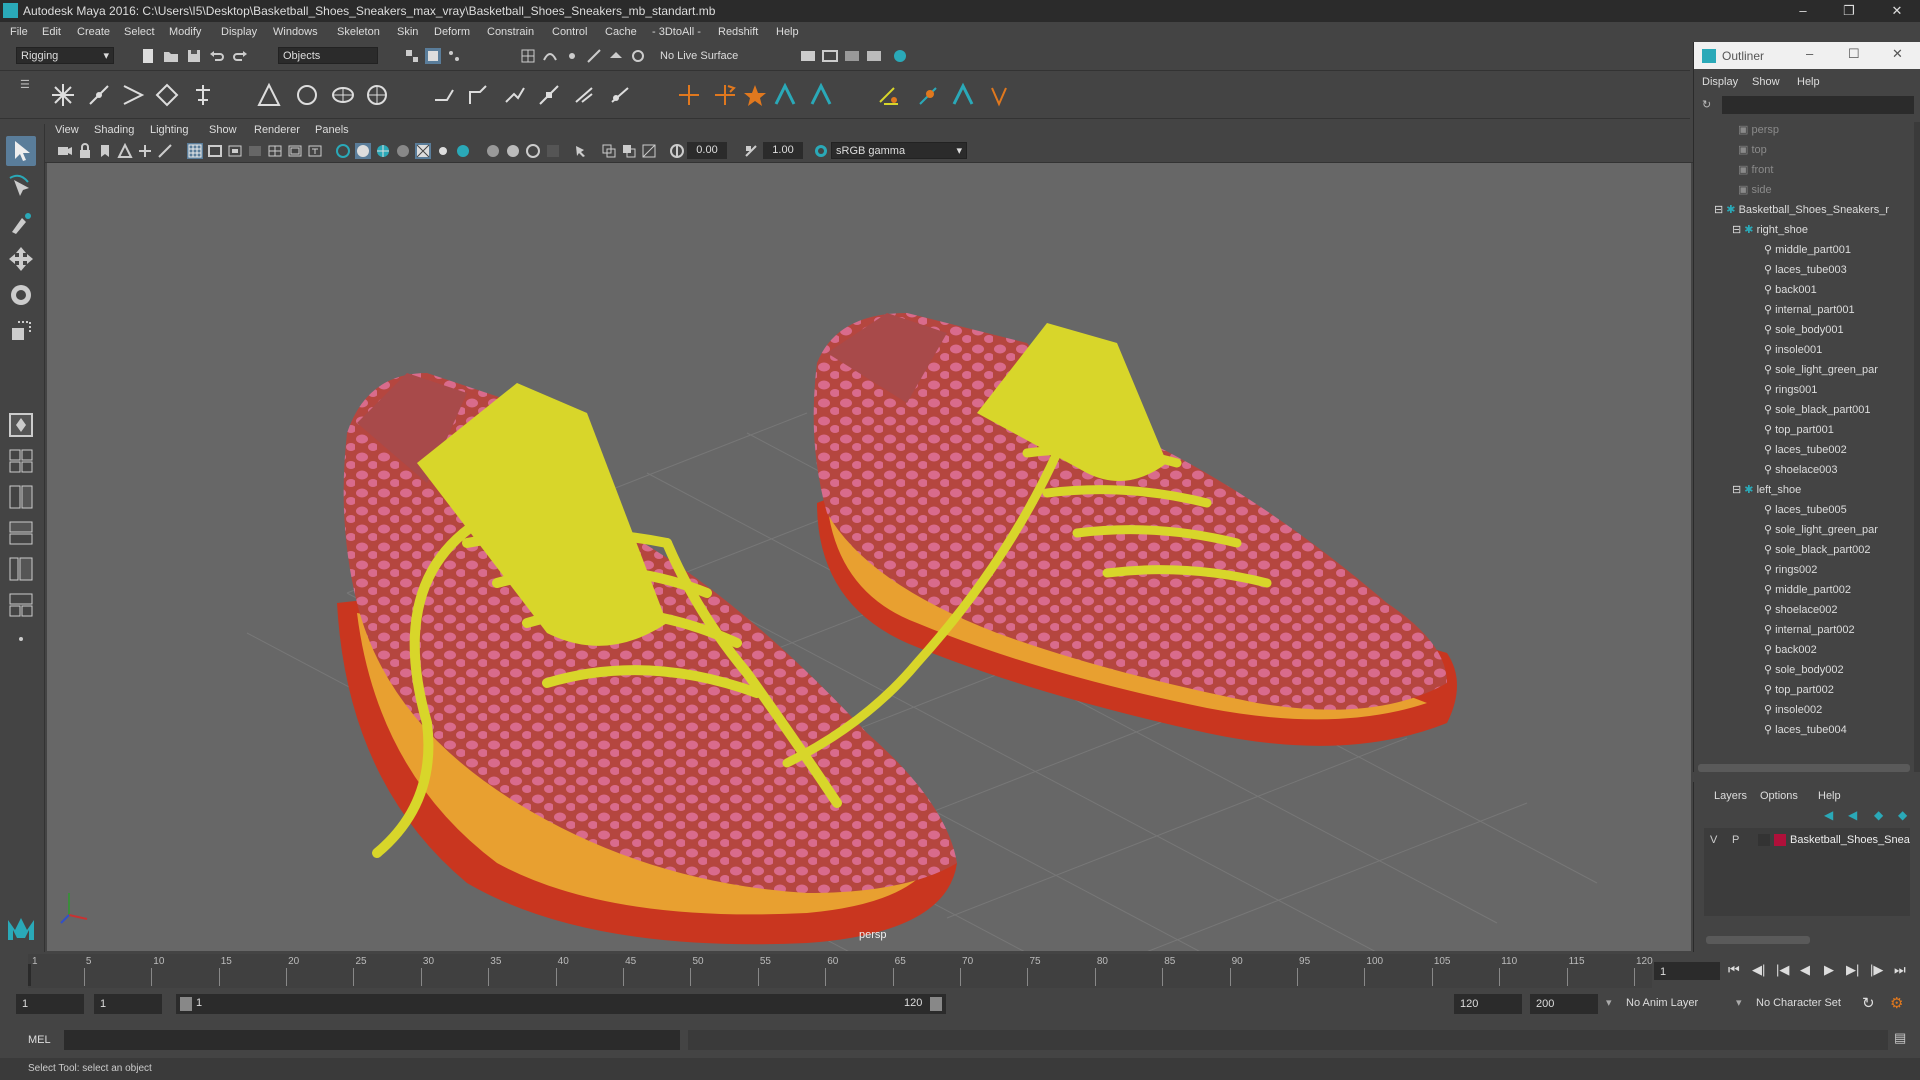  I want to click on ipr-render-icon, so click(852, 56).